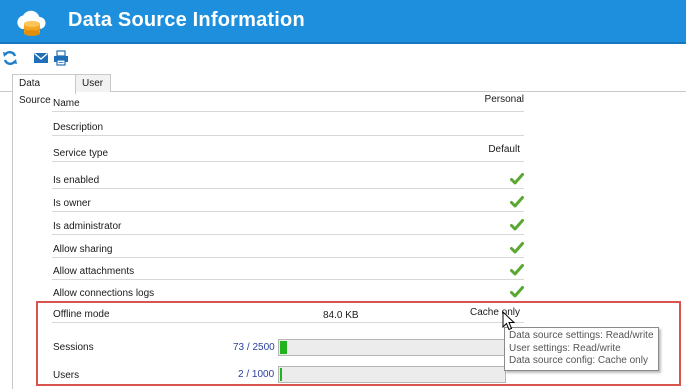  Describe the element at coordinates (81, 153) in the screenshot. I see `service-type-label: Service type` at that location.